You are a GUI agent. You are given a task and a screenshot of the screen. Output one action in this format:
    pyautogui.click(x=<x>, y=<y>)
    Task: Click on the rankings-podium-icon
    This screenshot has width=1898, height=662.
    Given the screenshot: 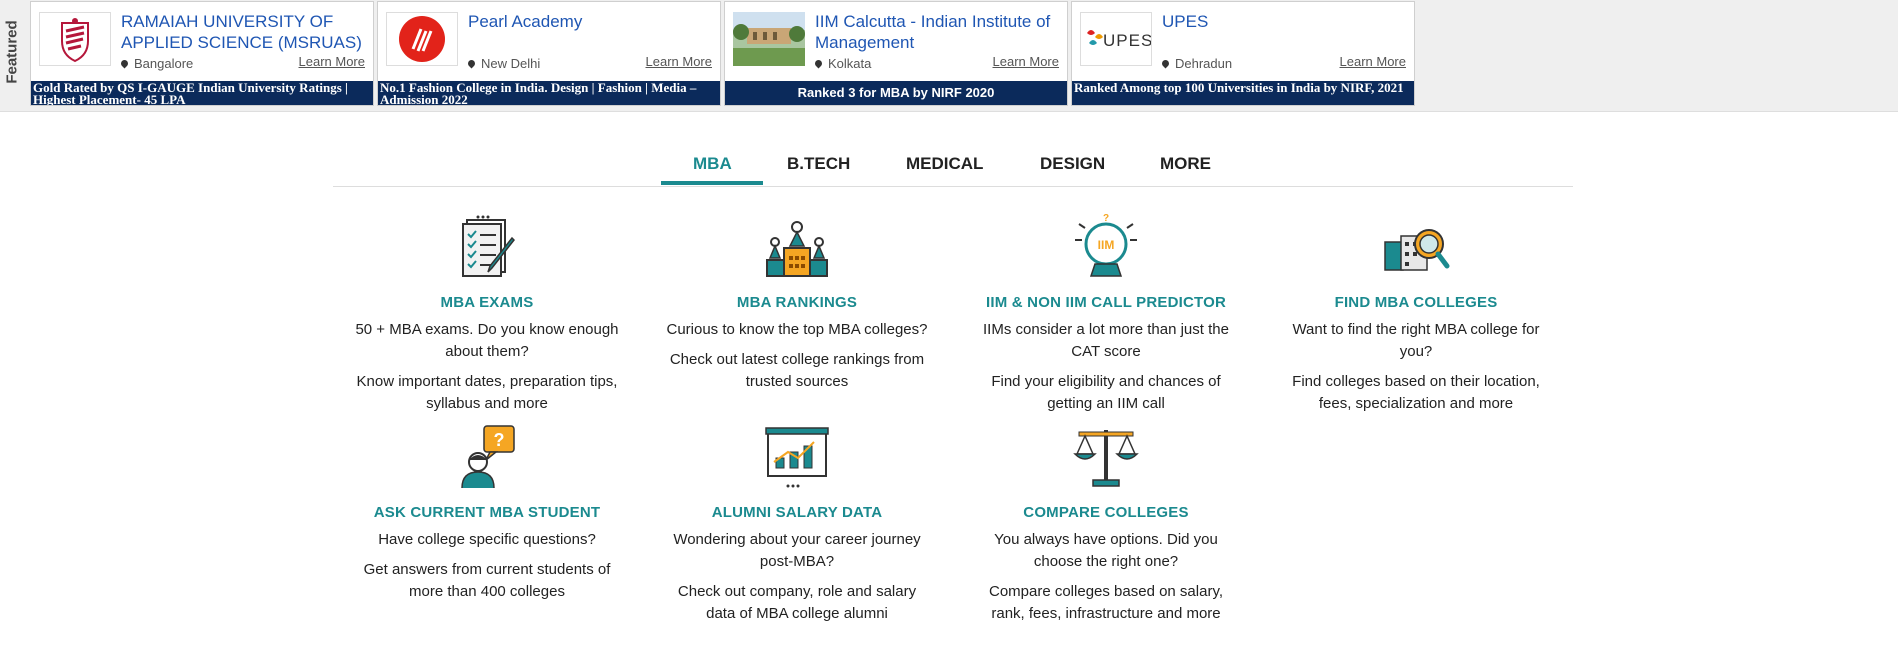 What is the action you would take?
    pyautogui.click(x=797, y=249)
    